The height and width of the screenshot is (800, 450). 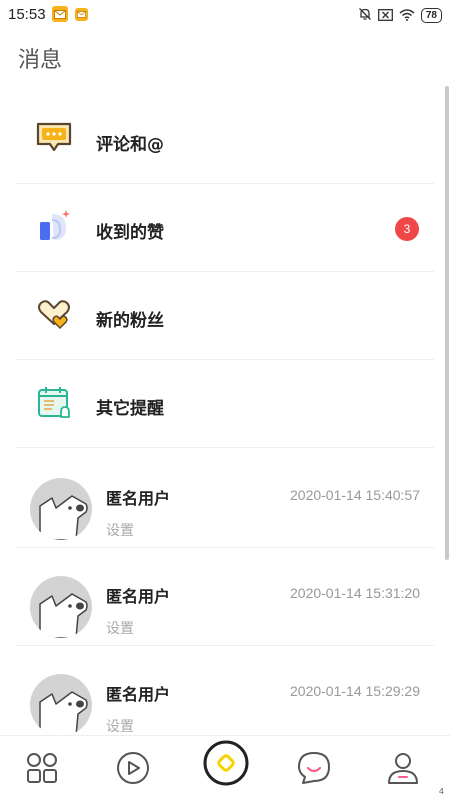 What do you see at coordinates (225, 140) in the screenshot?
I see `menu-item-comments: 评论和@` at bounding box center [225, 140].